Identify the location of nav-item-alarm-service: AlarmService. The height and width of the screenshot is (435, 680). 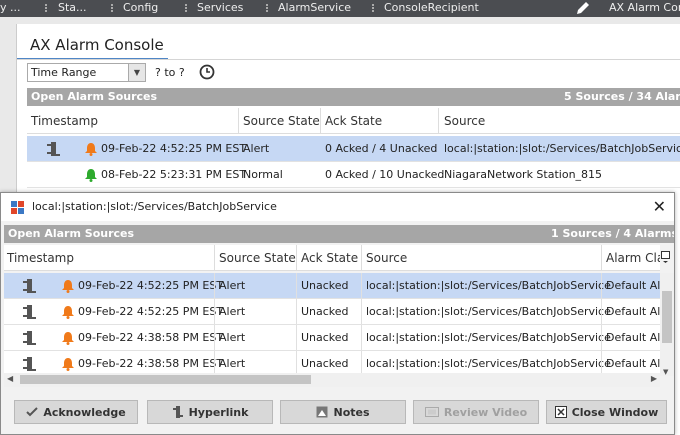
(314, 7).